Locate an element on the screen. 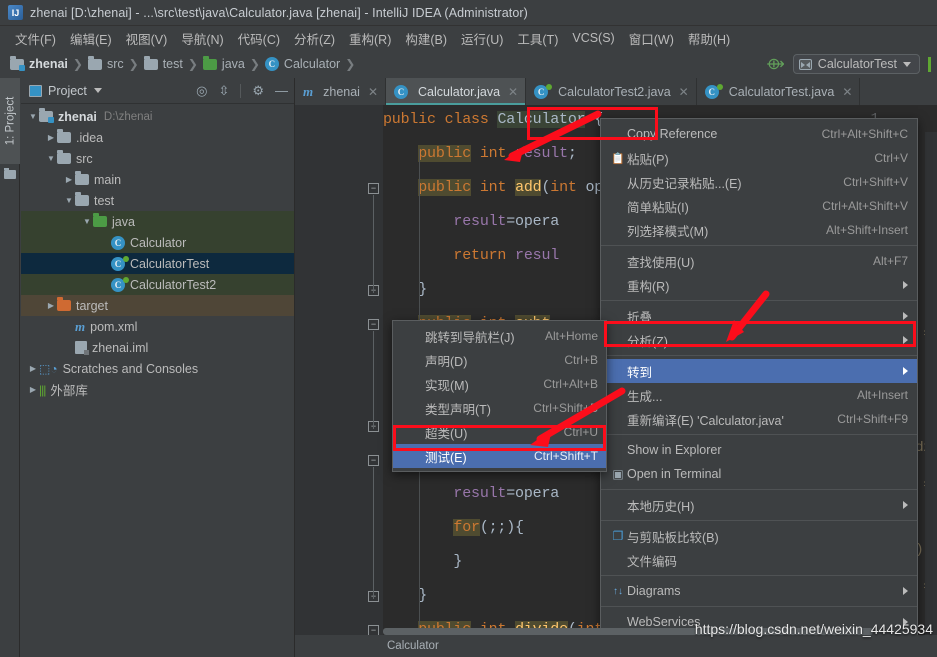  folder-icon is located at coordinates (82, 199).